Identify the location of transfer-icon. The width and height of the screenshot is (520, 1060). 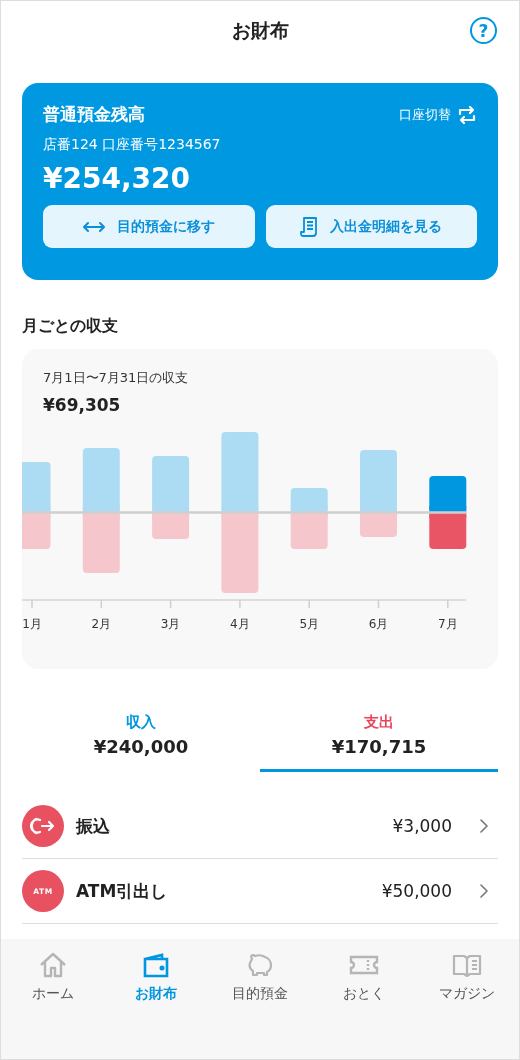
(43, 826).